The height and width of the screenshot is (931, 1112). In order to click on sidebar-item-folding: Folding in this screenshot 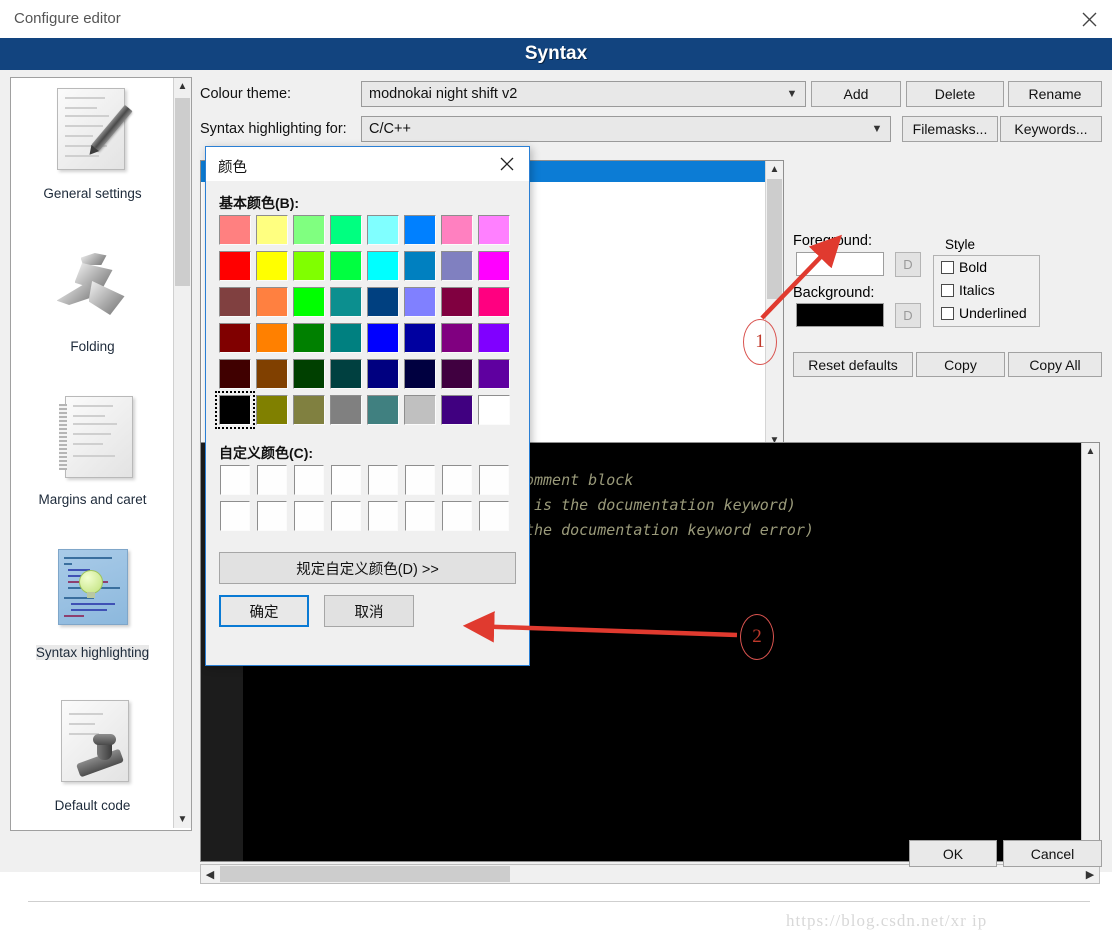, I will do `click(92, 307)`.